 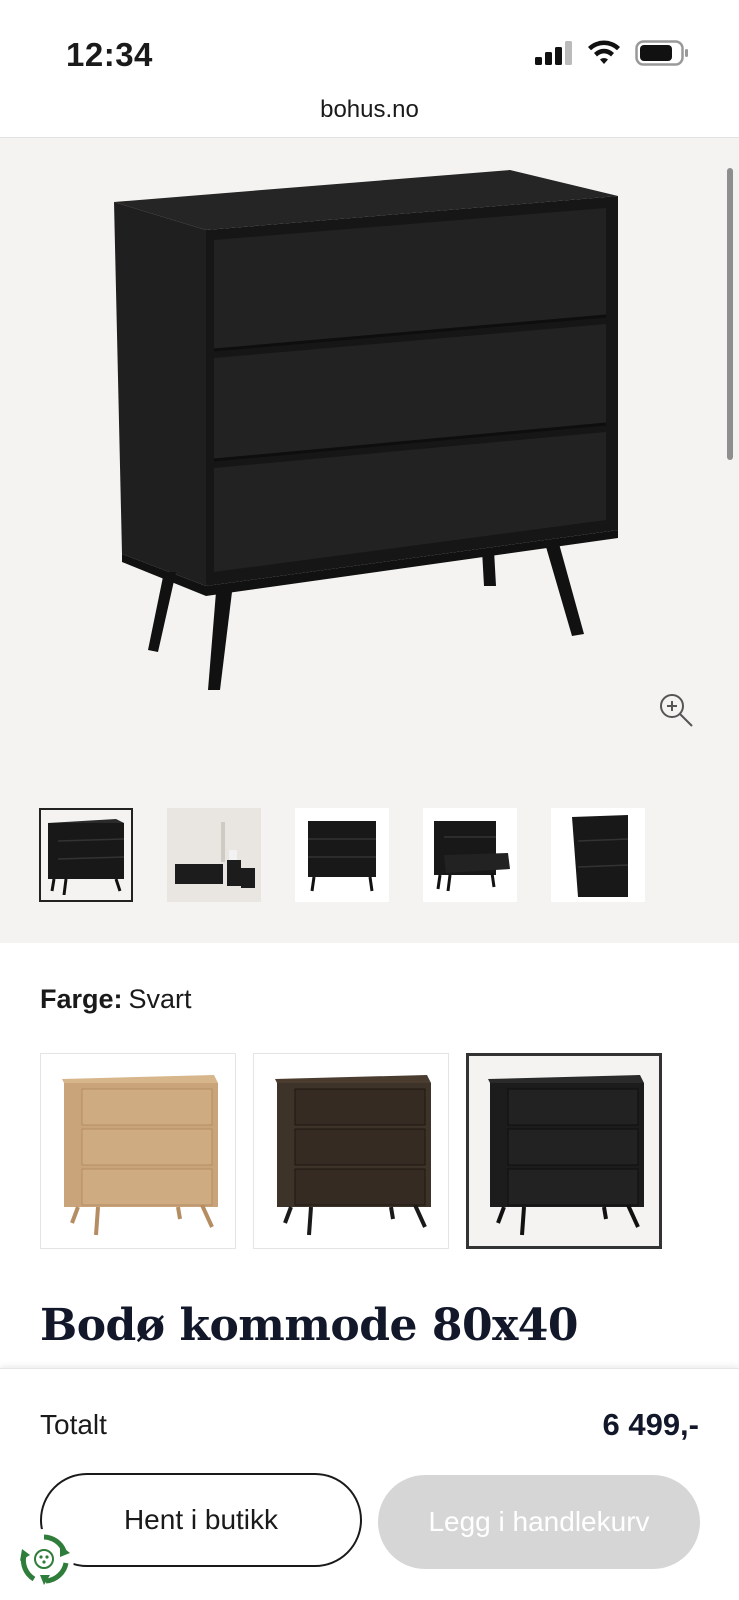 I want to click on add-to-cart-button: Legg i handlekurv, so click(x=539, y=1522).